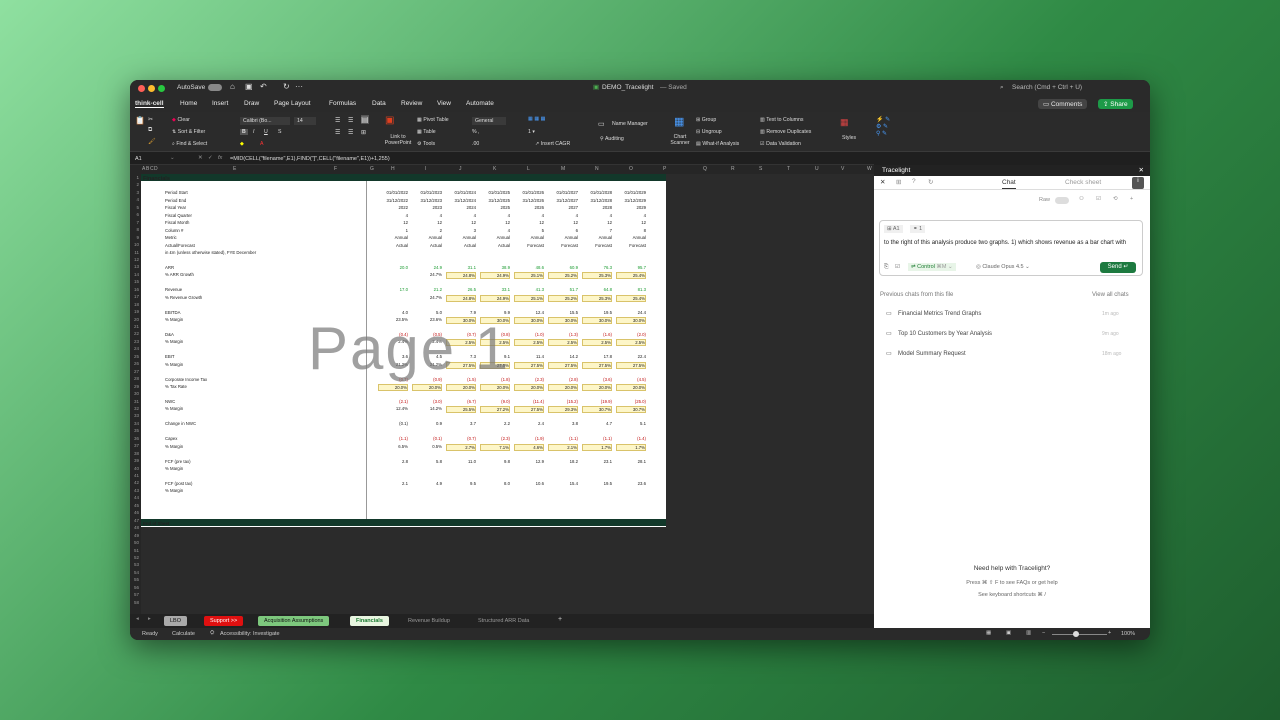 The image size is (1280, 720). I want to click on cell-value: 2.1%, so click(563, 447).